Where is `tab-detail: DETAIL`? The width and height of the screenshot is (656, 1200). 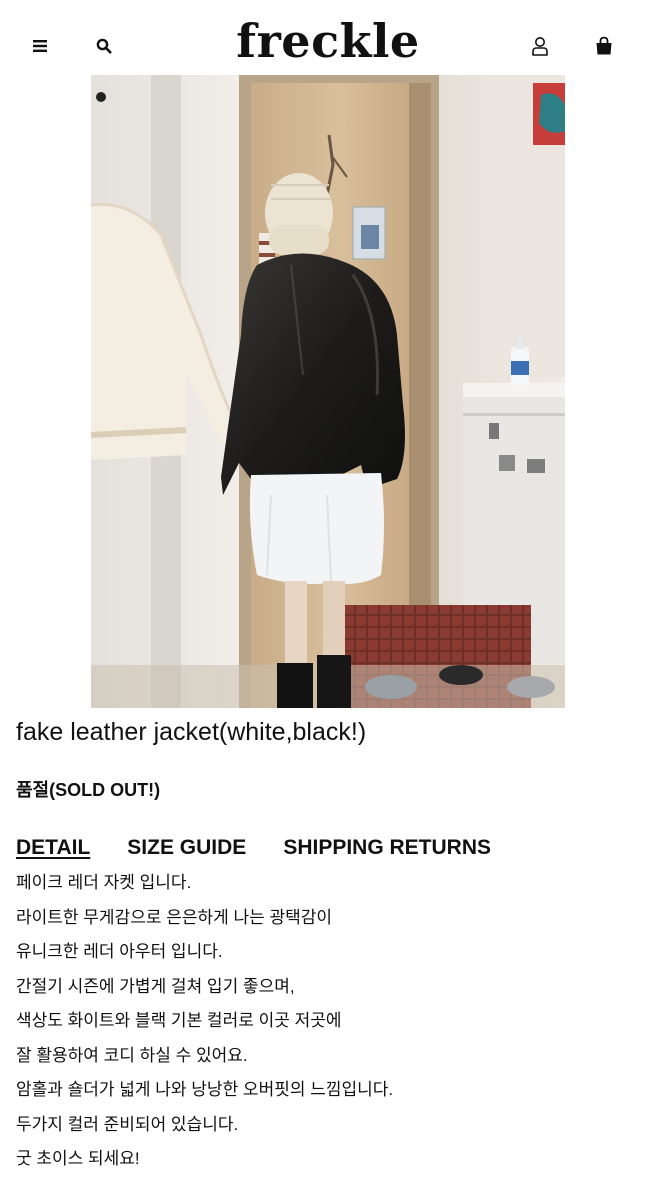 tab-detail: DETAIL is located at coordinates (53, 850).